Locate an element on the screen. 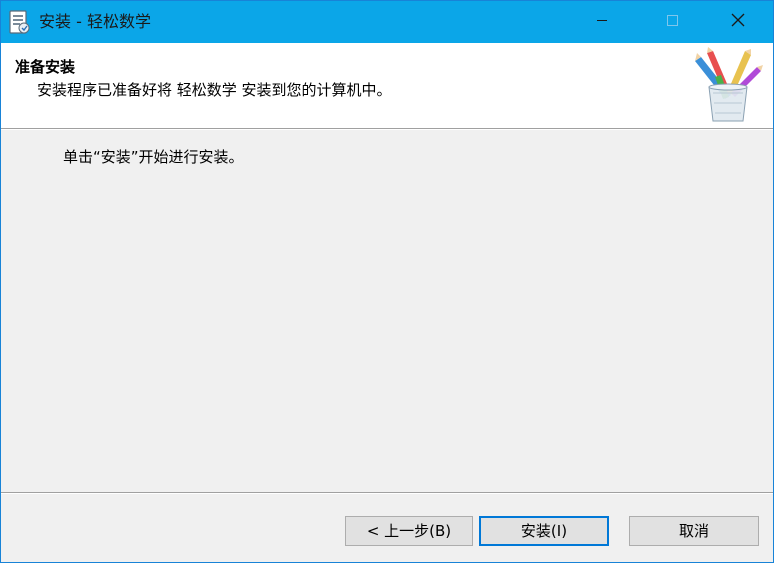  maximize-icon is located at coordinates (672, 22).